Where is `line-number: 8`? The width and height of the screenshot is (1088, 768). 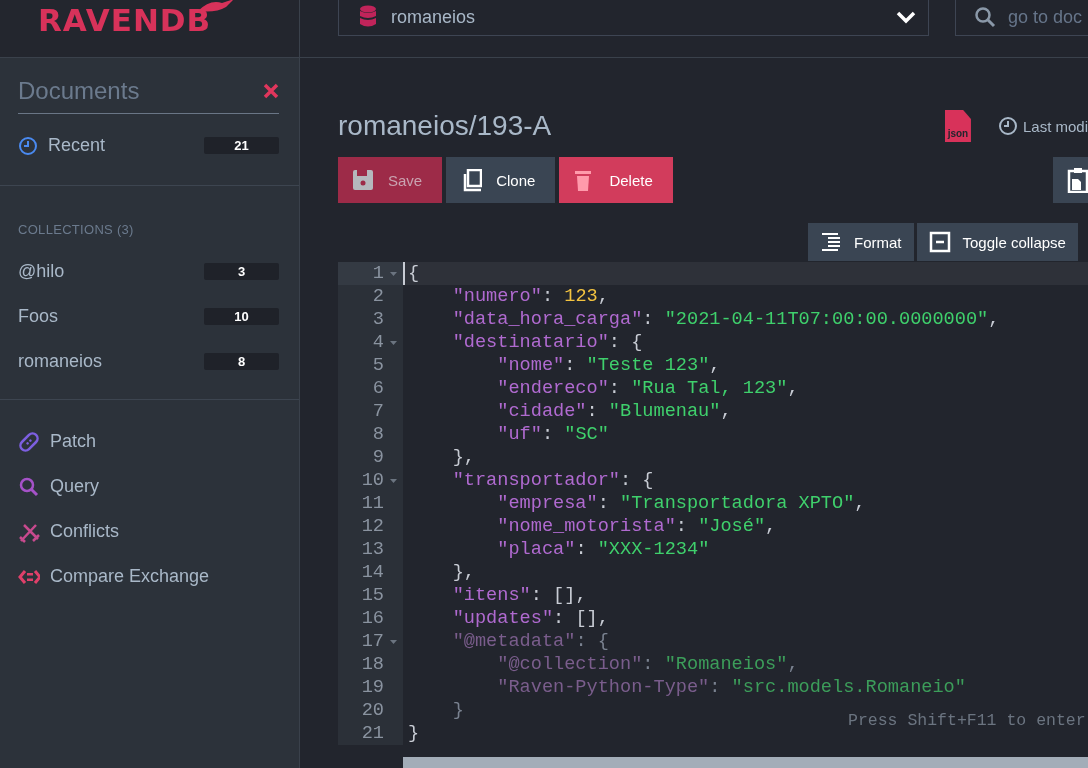
line-number: 8 is located at coordinates (378, 434).